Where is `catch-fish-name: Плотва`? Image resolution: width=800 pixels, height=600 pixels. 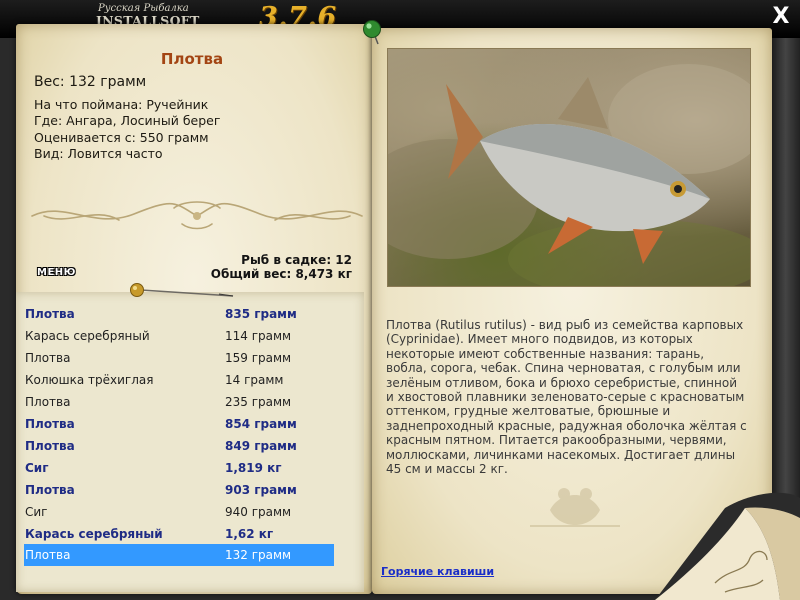
catch-fish-name: Плотва is located at coordinates (192, 59).